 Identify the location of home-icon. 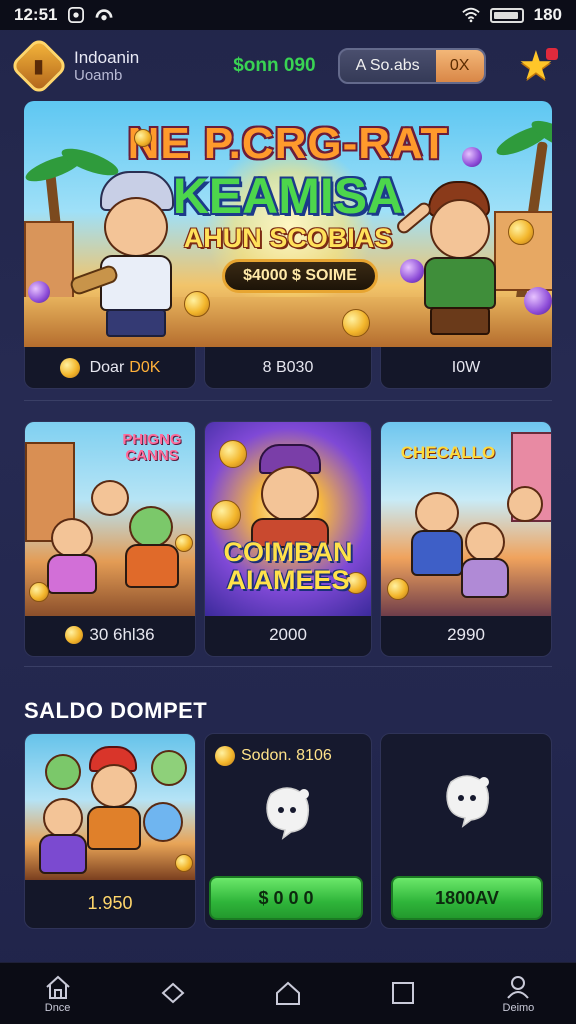
(57, 987).